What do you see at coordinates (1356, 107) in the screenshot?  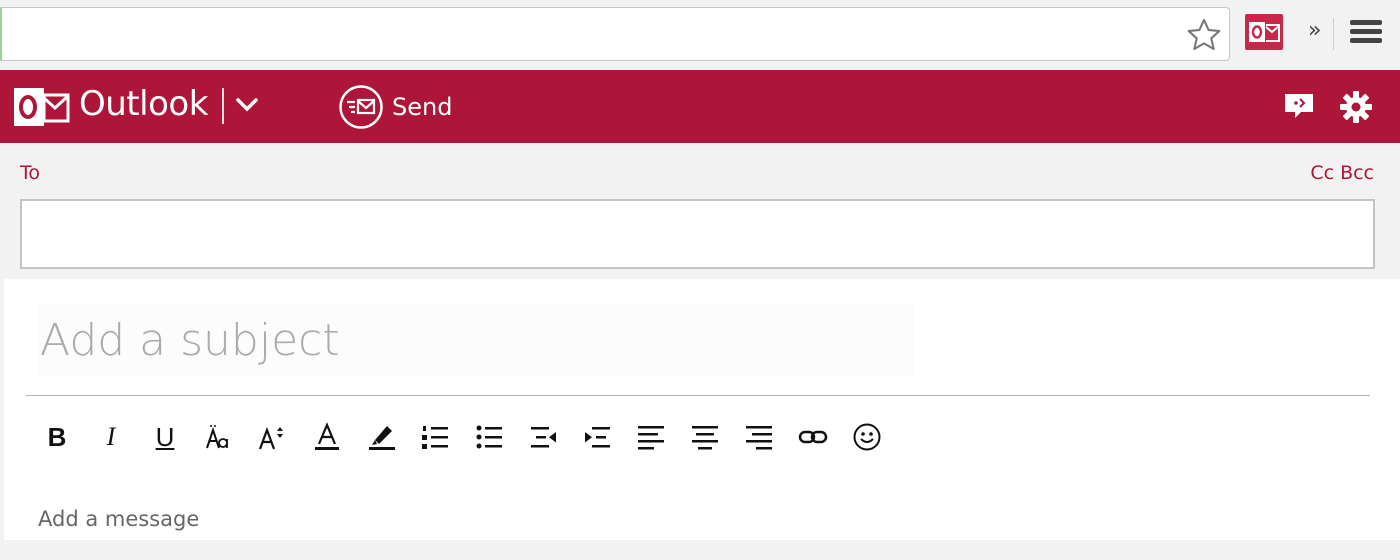 I see `gear-icon` at bounding box center [1356, 107].